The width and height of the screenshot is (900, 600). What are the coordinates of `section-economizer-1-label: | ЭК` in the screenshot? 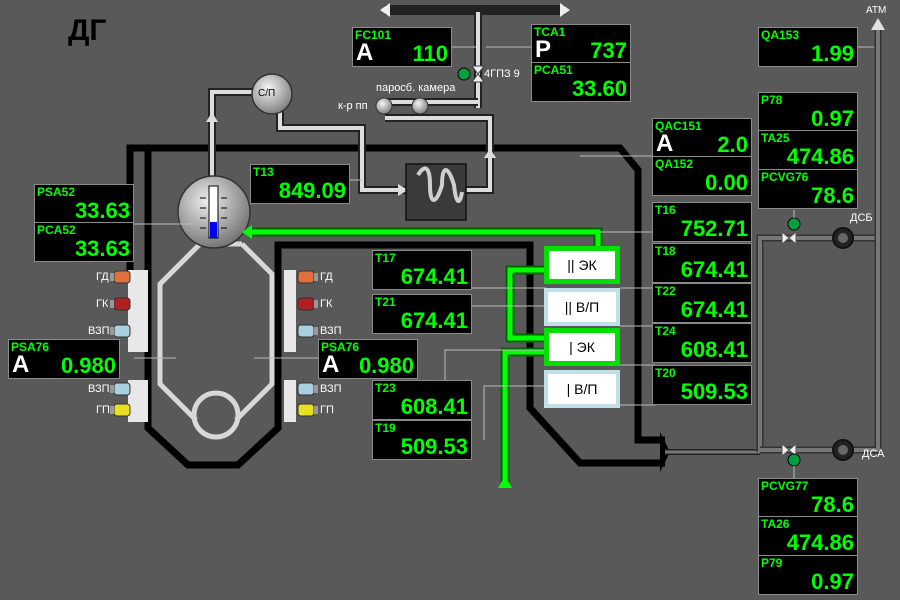 It's located at (582, 347).